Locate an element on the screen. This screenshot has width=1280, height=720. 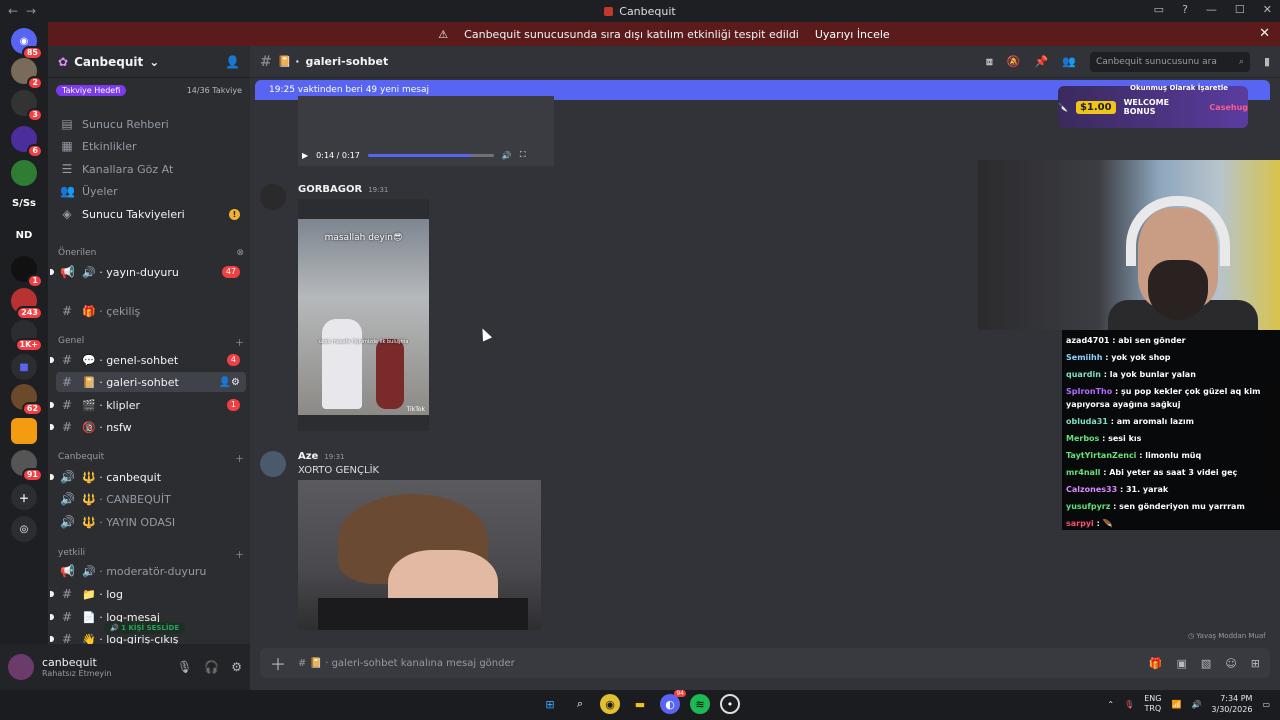
channel-moderator-duyuru: 📢 🔊 · moderatör-duyuru is located at coordinates (151, 571).